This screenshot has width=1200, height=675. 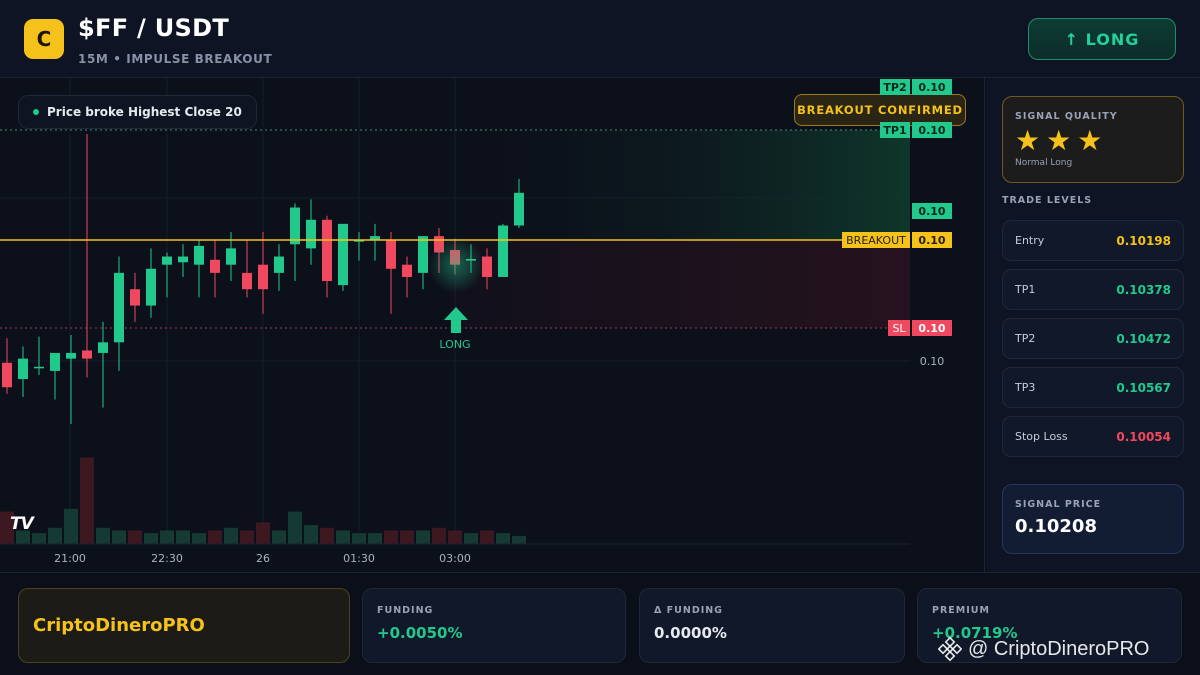 What do you see at coordinates (144, 112) in the screenshot?
I see `info-text: Price broke Highest Close 20` at bounding box center [144, 112].